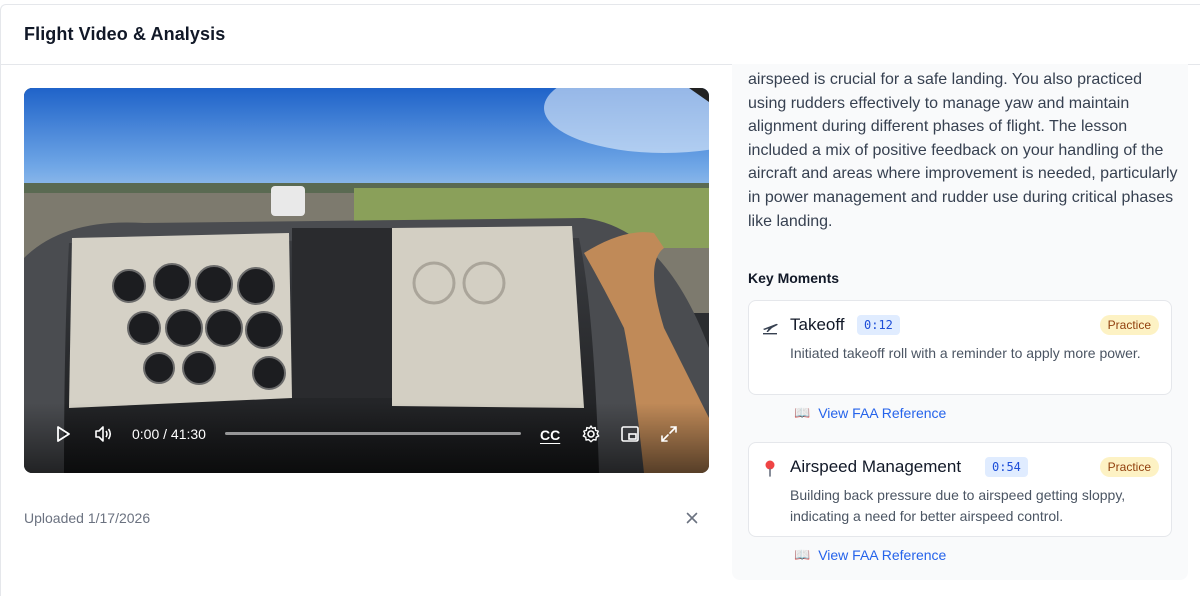 The height and width of the screenshot is (596, 1200). Describe the element at coordinates (550, 435) in the screenshot. I see `captions-icon: CC` at that location.